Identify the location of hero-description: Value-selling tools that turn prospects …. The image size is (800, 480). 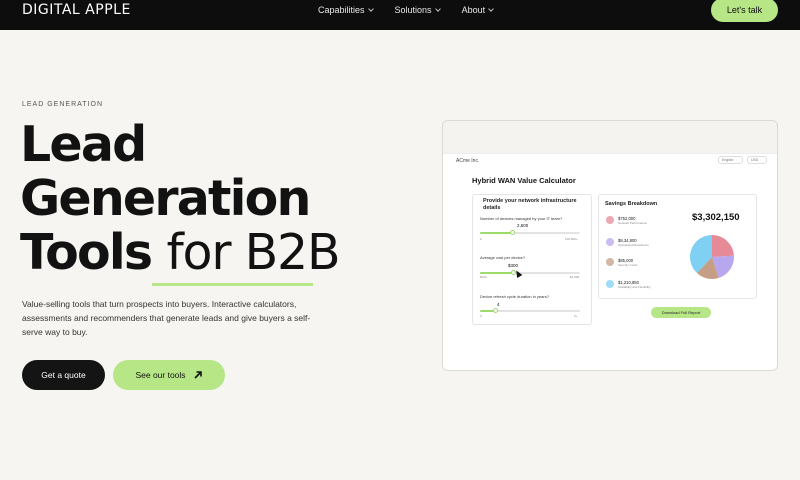
(166, 318).